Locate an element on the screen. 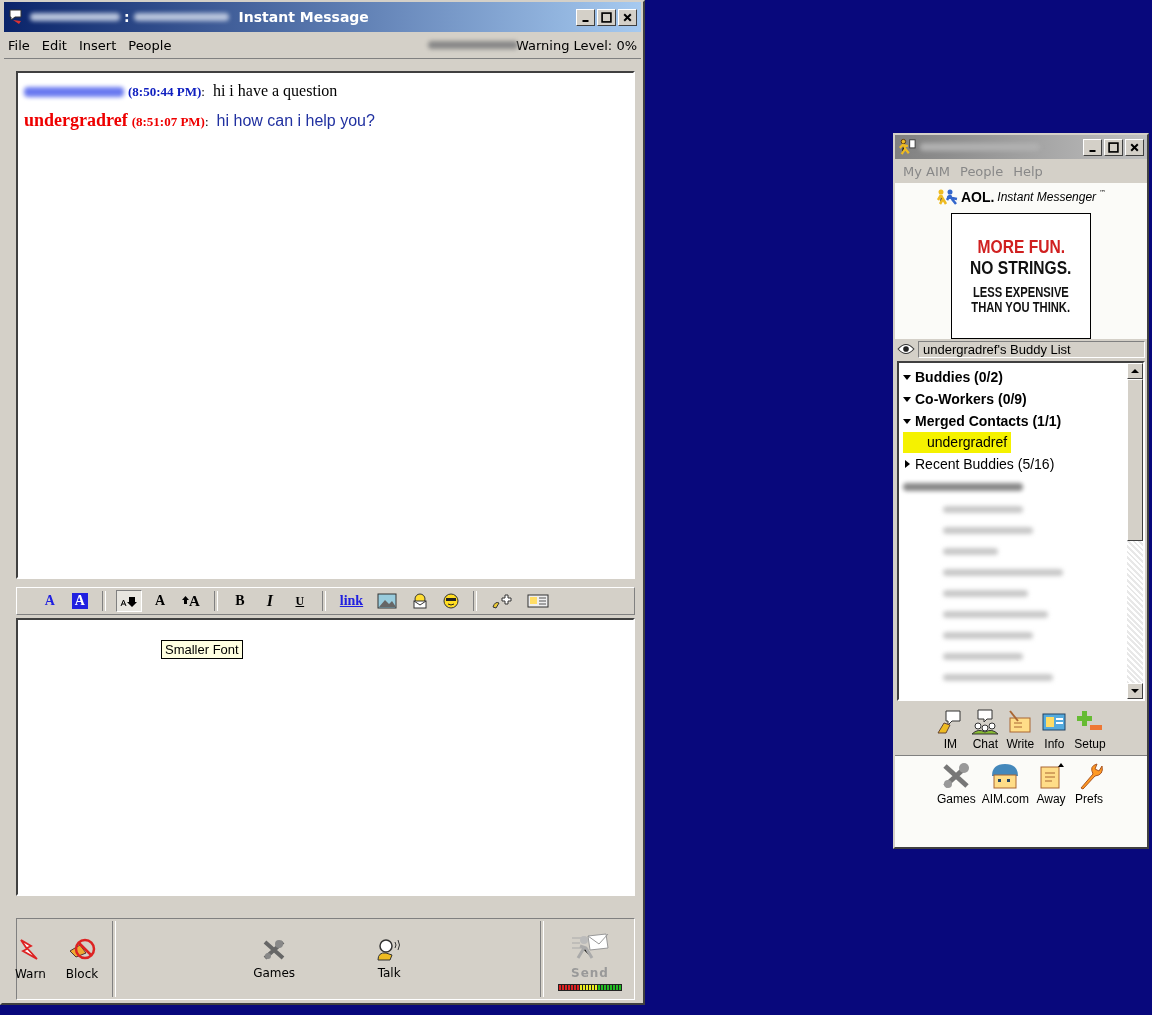 The image size is (1152, 1015). scroll-up-button is located at coordinates (1135, 371).